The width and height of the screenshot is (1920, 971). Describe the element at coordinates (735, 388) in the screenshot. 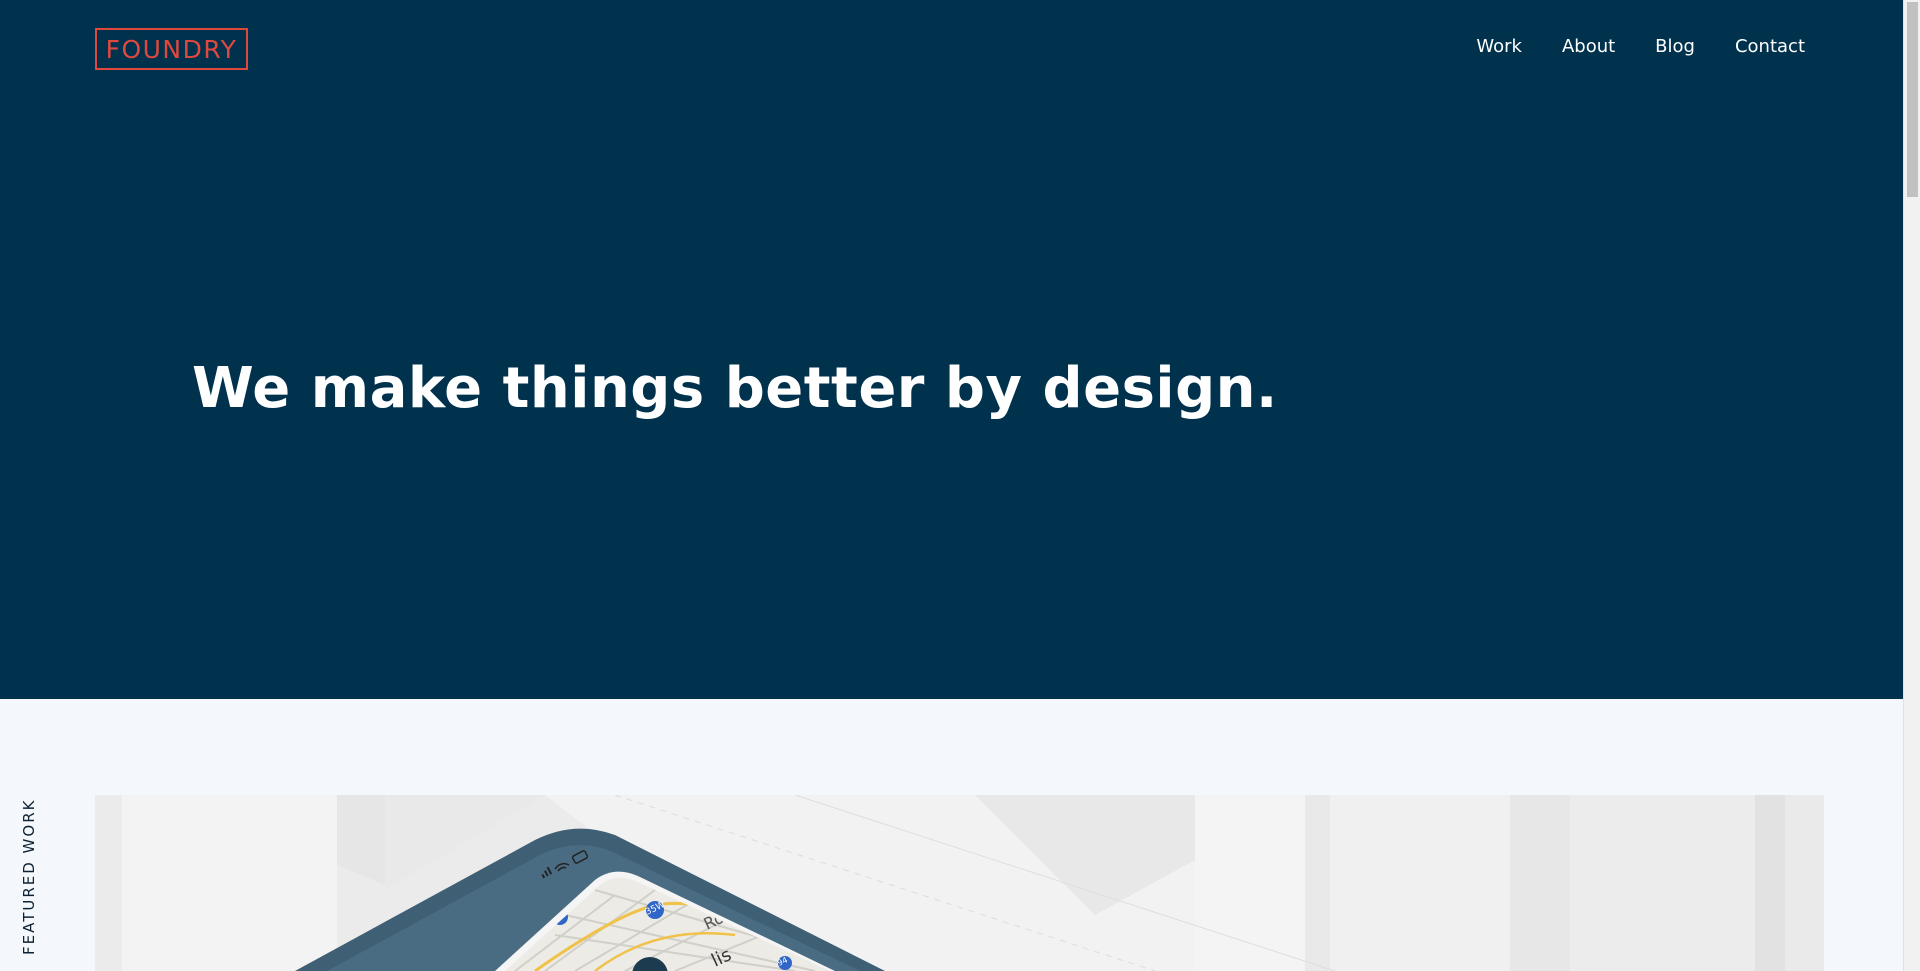

I see `hero-headline: We make things better by design.` at that location.